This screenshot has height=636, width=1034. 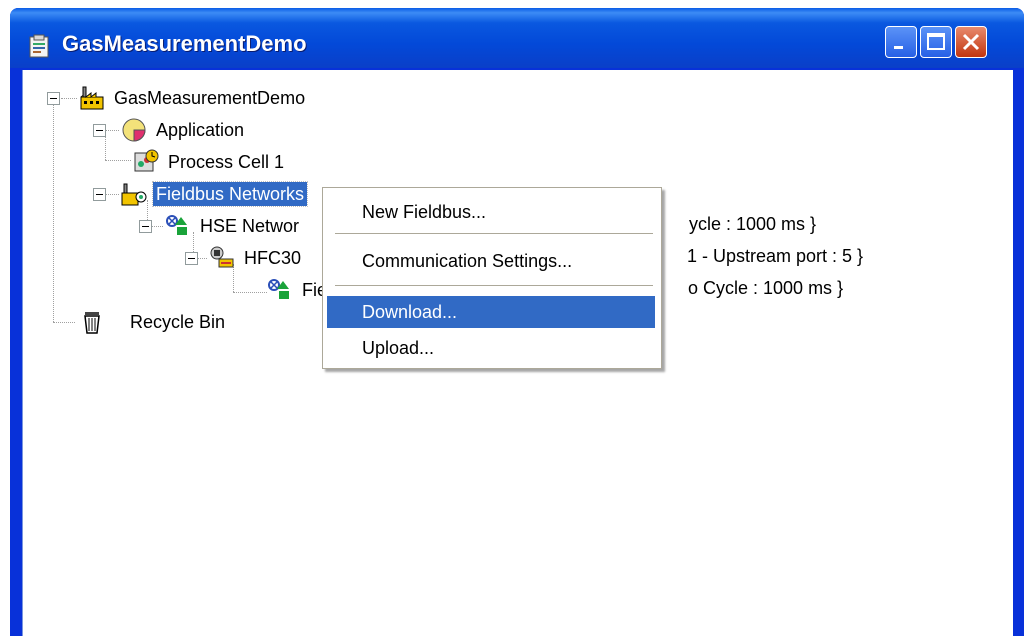 What do you see at coordinates (39, 46) in the screenshot?
I see `app-icon` at bounding box center [39, 46].